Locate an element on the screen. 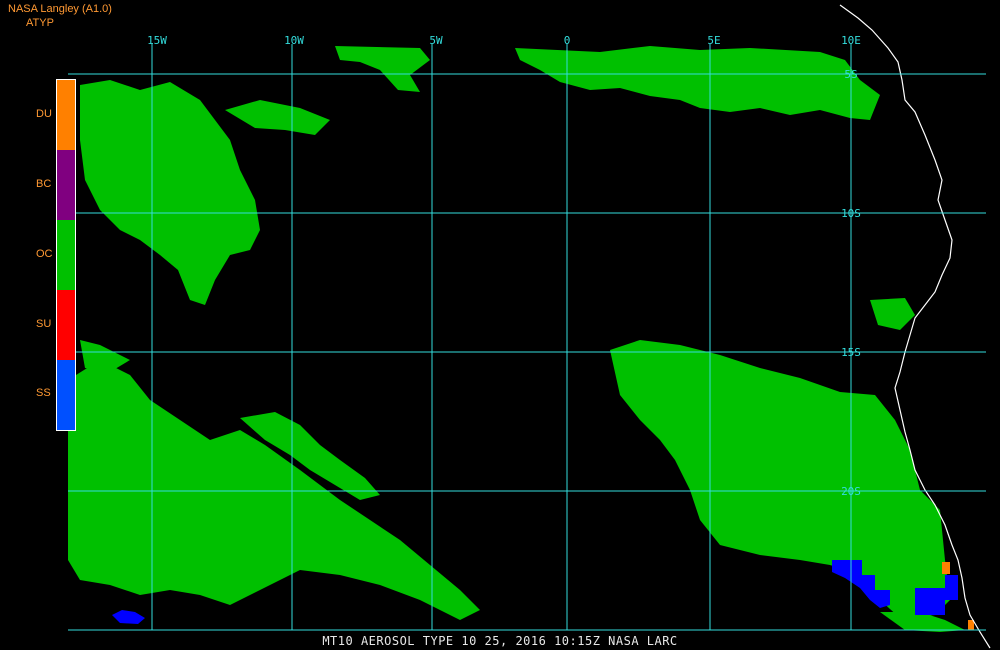  source-label: NASA Langley (A1.0) is located at coordinates (60, 9).